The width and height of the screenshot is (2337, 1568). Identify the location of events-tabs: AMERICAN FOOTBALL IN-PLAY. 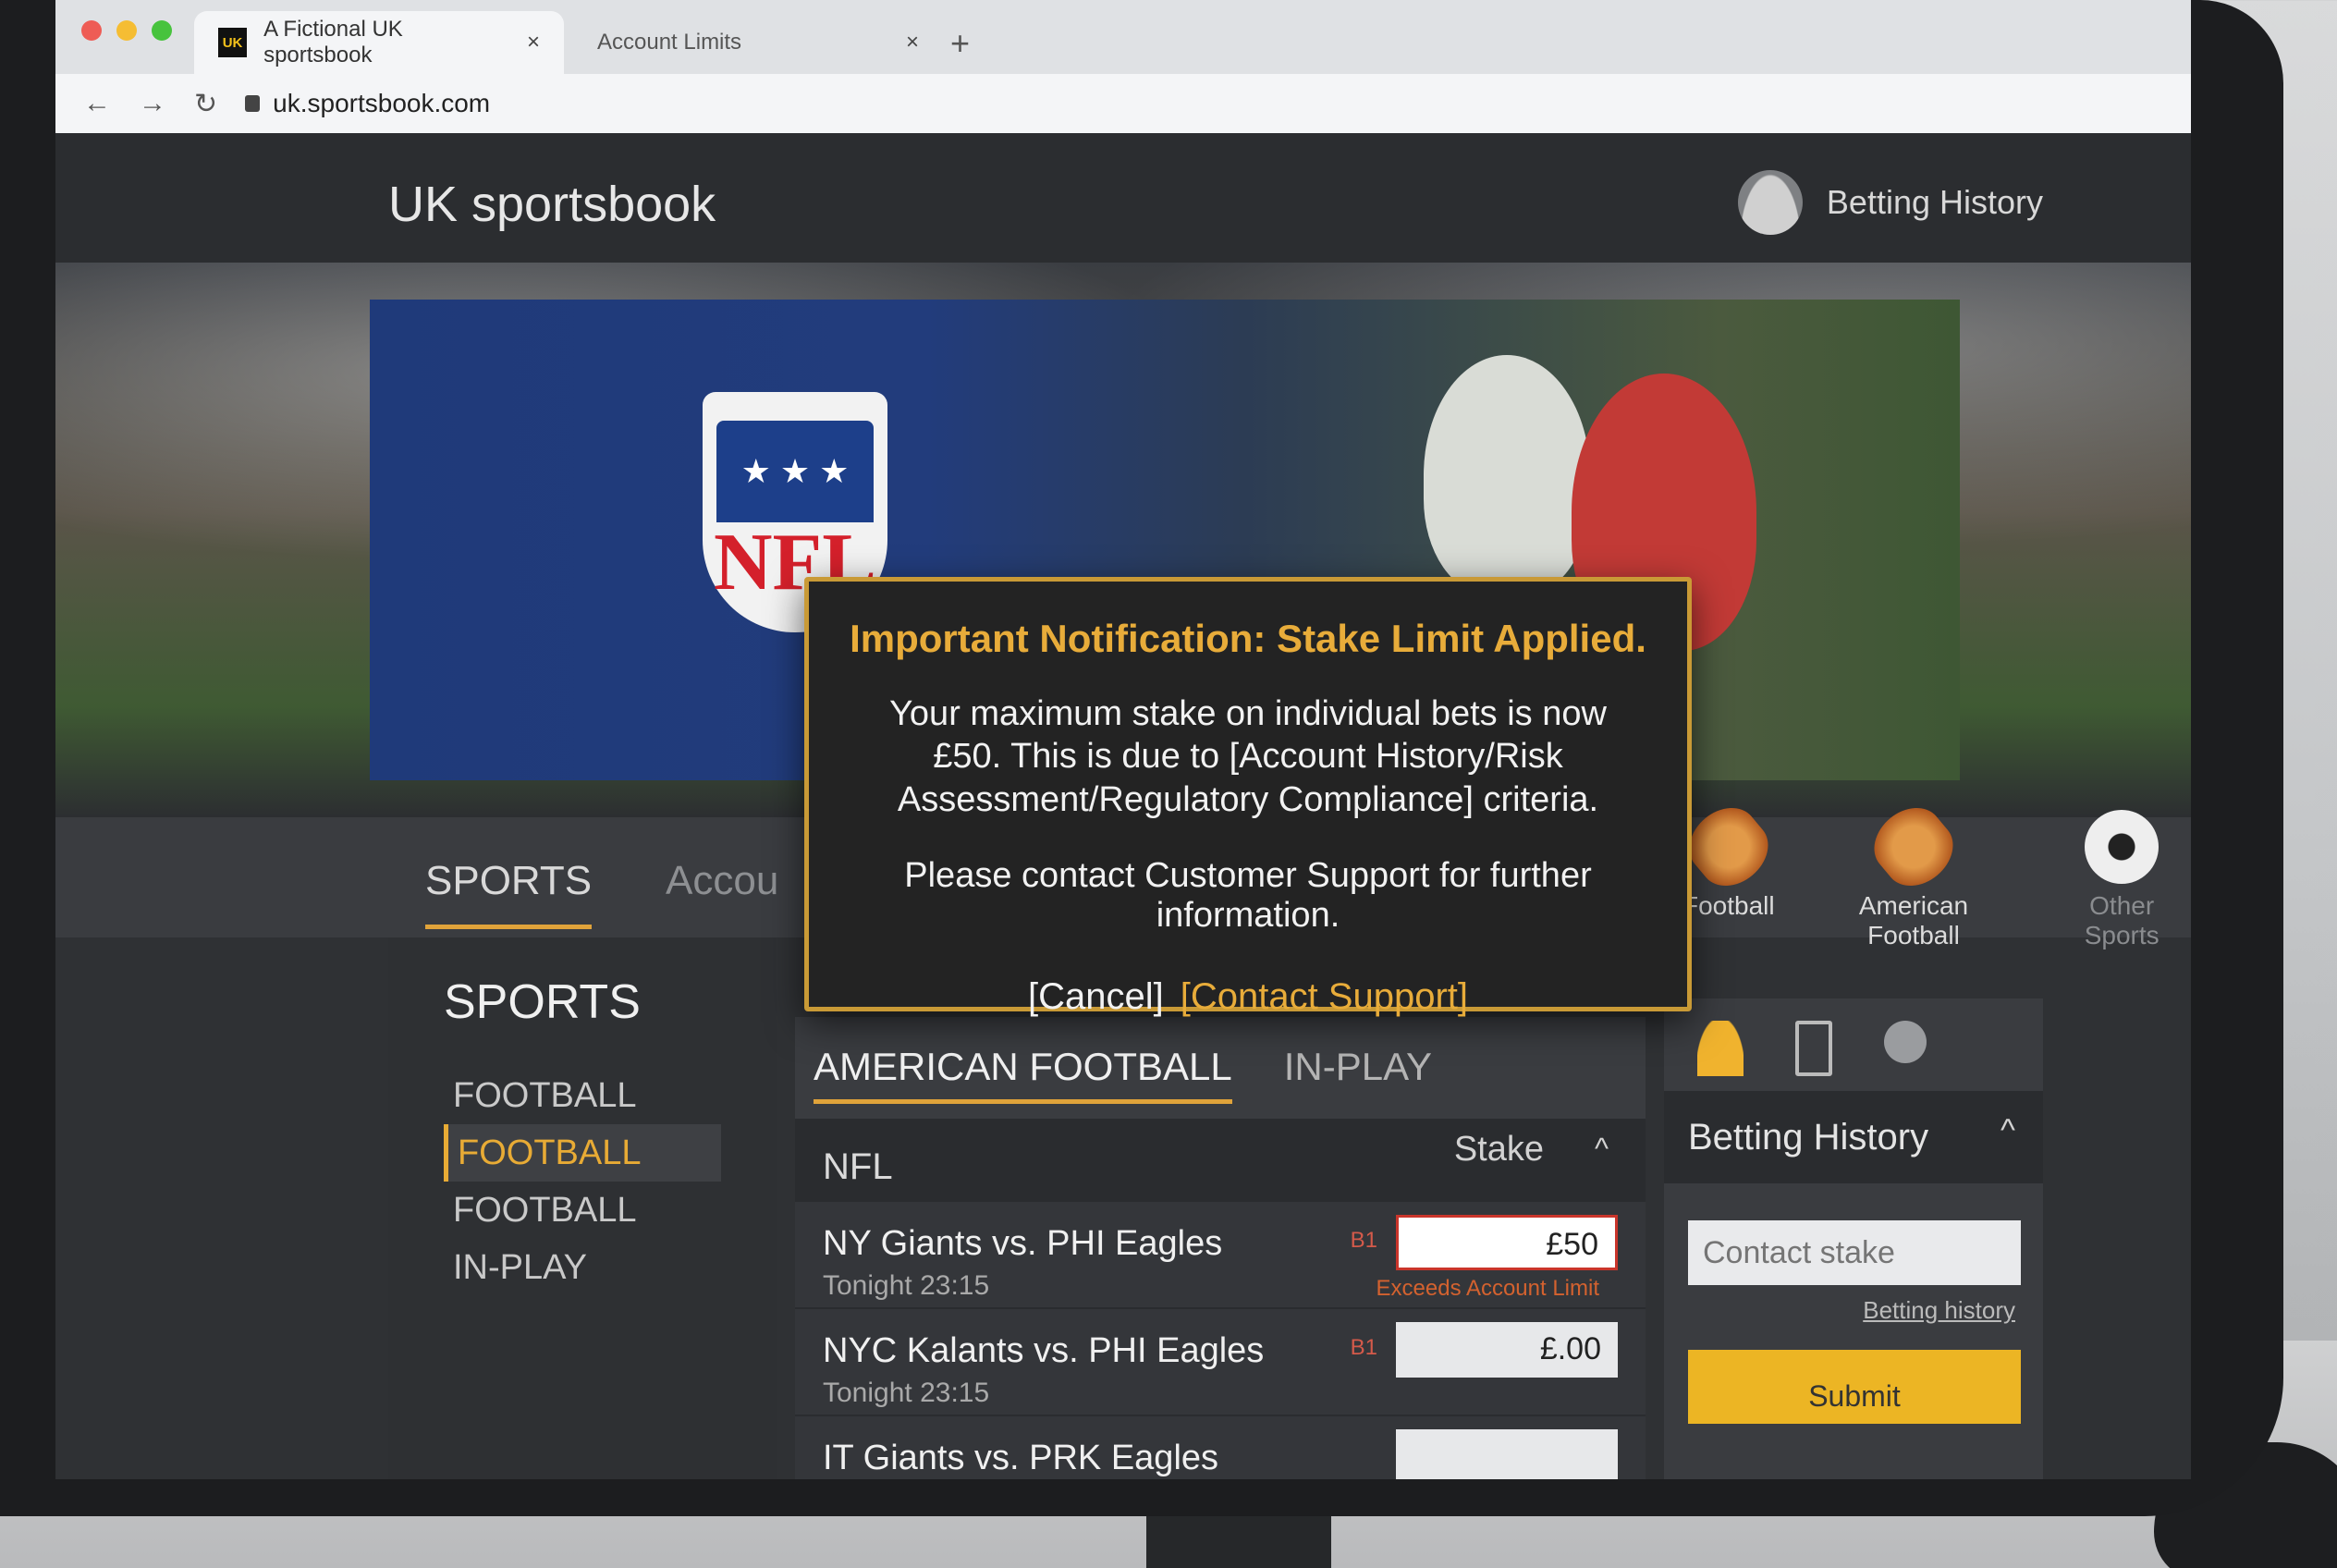
(1220, 1068).